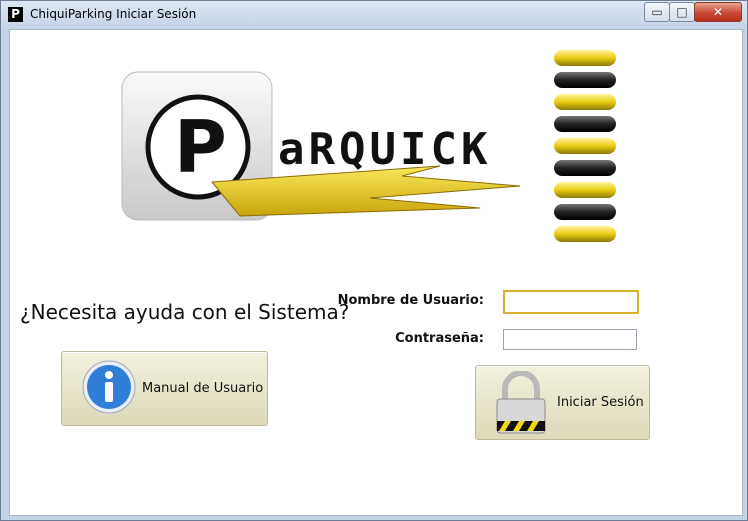 The height and width of the screenshot is (521, 748). Describe the element at coordinates (682, 12) in the screenshot. I see `maximize-button: □` at that location.